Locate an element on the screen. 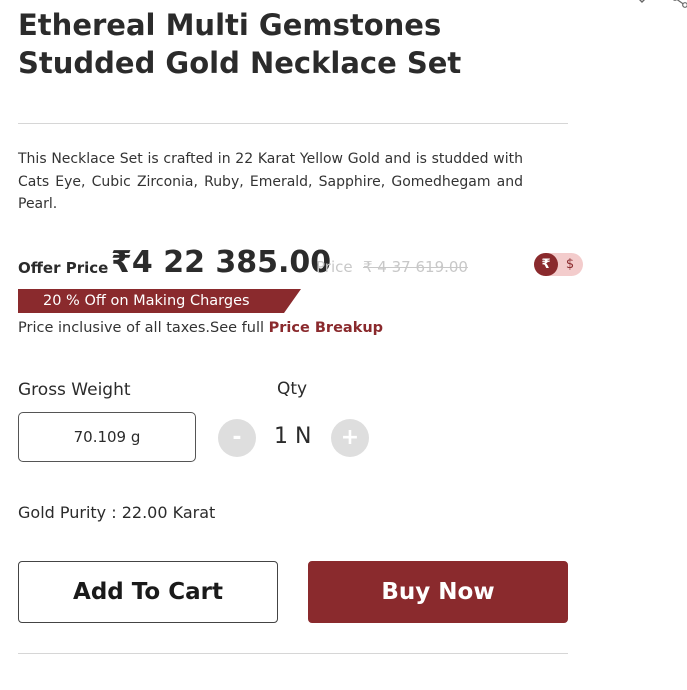  currency-usd-option: $ is located at coordinates (570, 264).